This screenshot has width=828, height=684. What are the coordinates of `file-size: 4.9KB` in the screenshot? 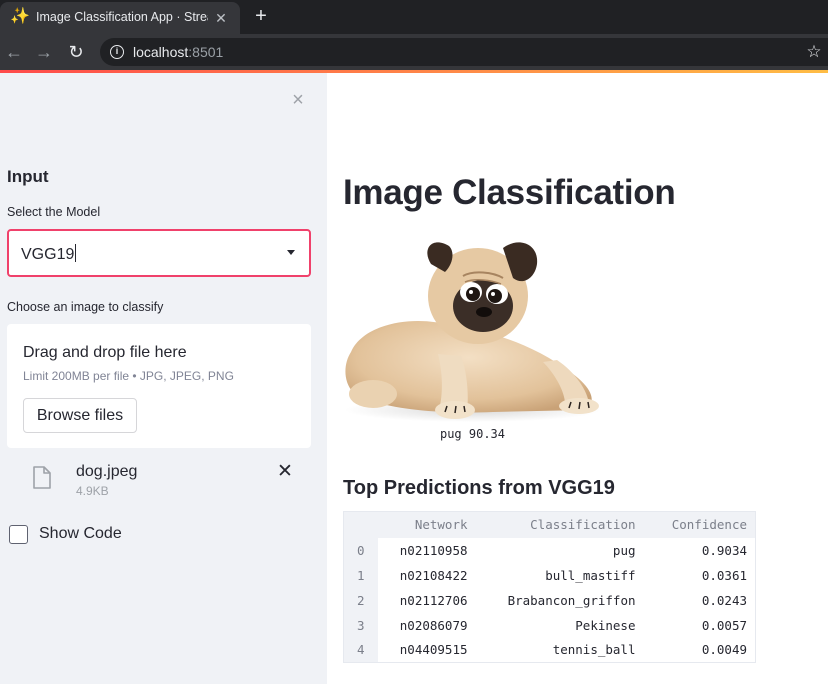 It's located at (92, 491).